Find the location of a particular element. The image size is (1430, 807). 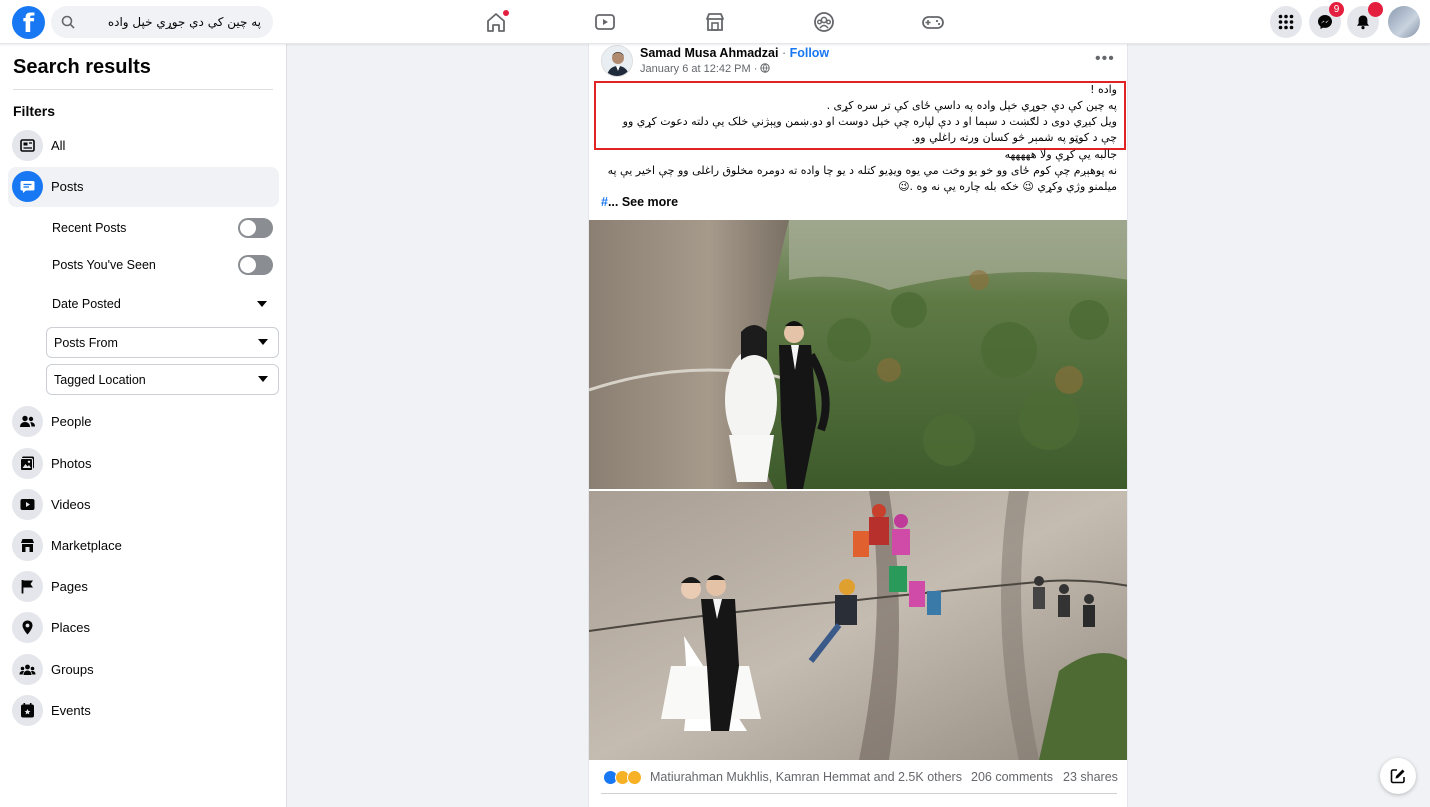

watch-video-icon is located at coordinates (605, 22).